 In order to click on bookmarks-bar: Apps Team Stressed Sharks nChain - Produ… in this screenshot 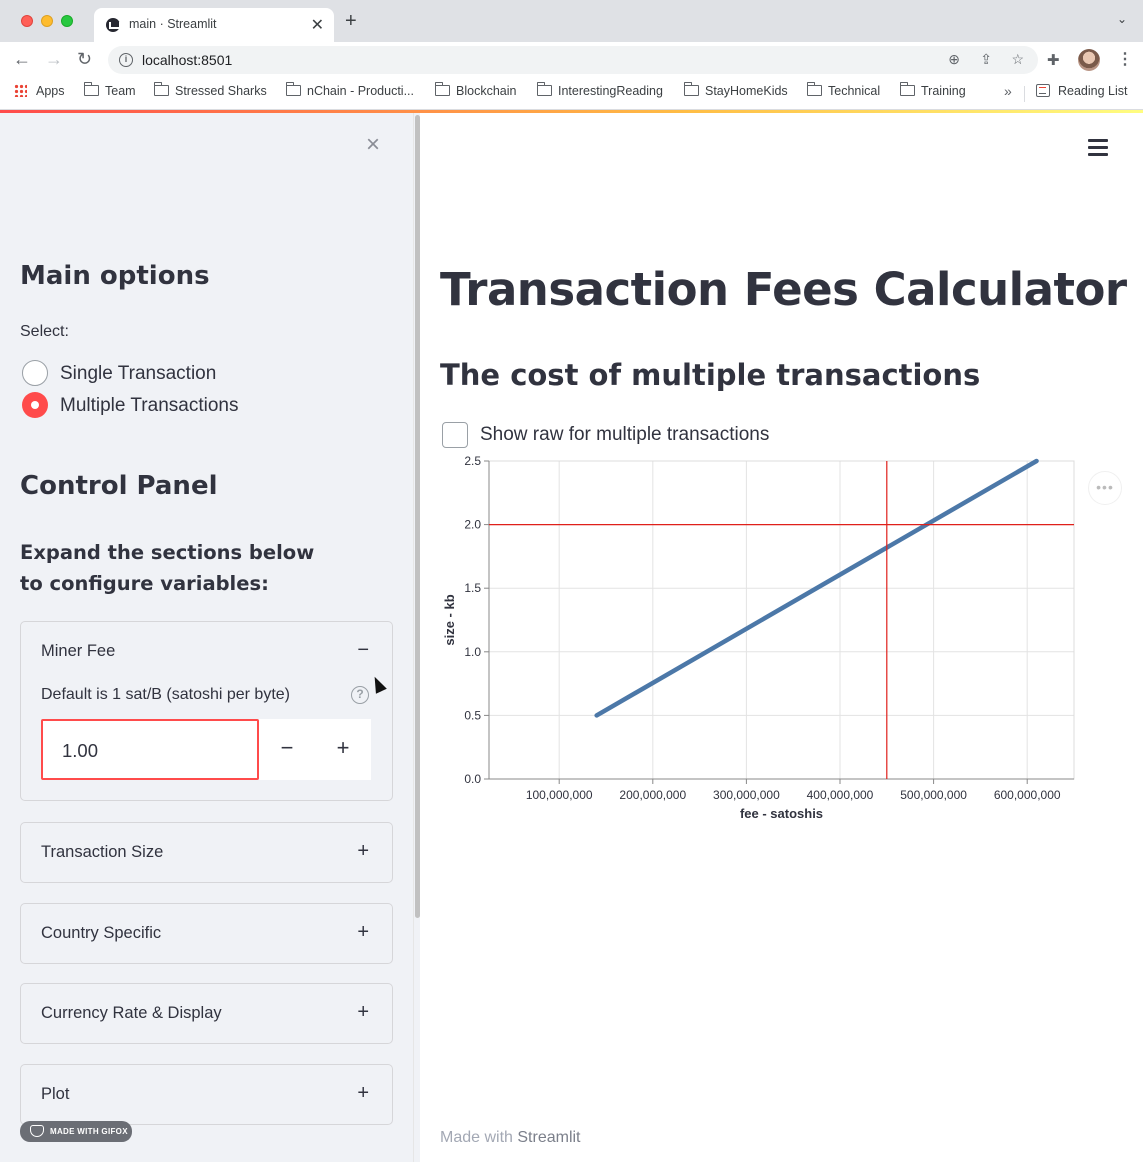, I will do `click(571, 94)`.